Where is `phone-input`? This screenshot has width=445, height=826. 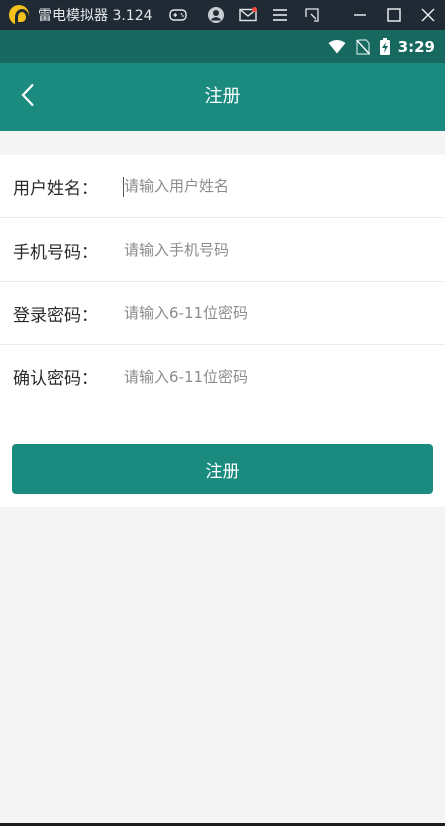 phone-input is located at coordinates (278, 250).